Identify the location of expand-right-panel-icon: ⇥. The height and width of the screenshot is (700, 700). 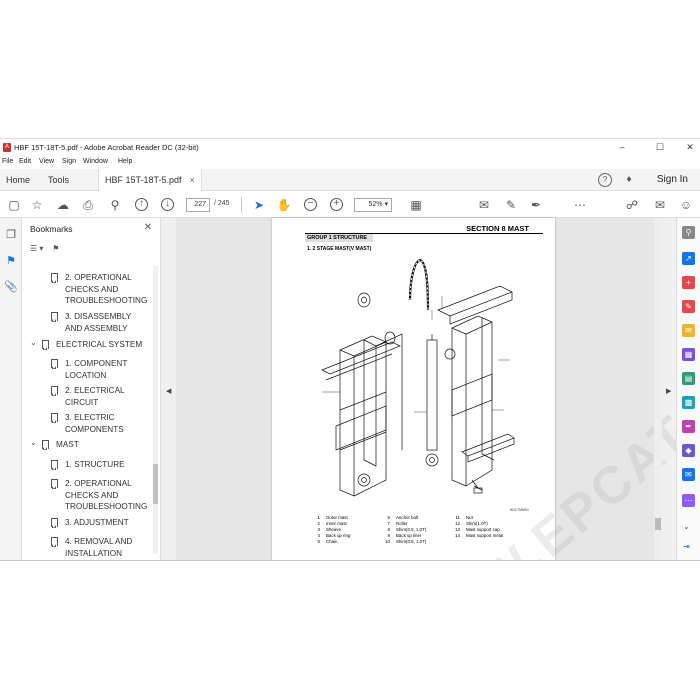
(686, 546).